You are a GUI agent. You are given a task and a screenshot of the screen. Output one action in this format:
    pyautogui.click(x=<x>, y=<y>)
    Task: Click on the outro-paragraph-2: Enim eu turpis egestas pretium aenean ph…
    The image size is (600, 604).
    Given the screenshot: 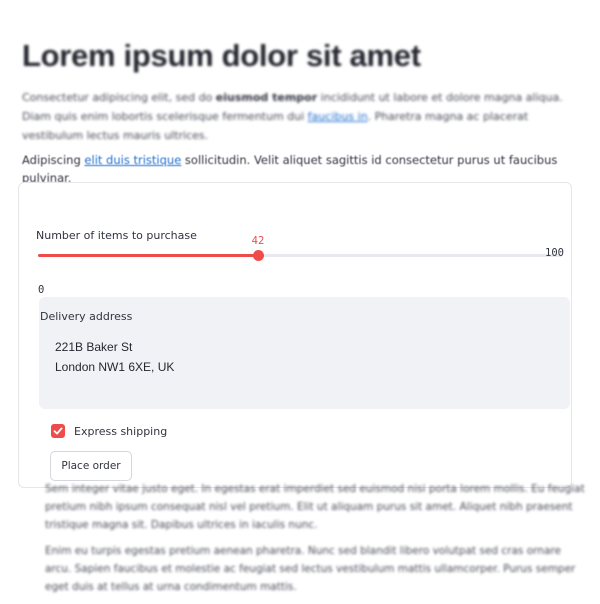 What is the action you would take?
    pyautogui.click(x=310, y=569)
    